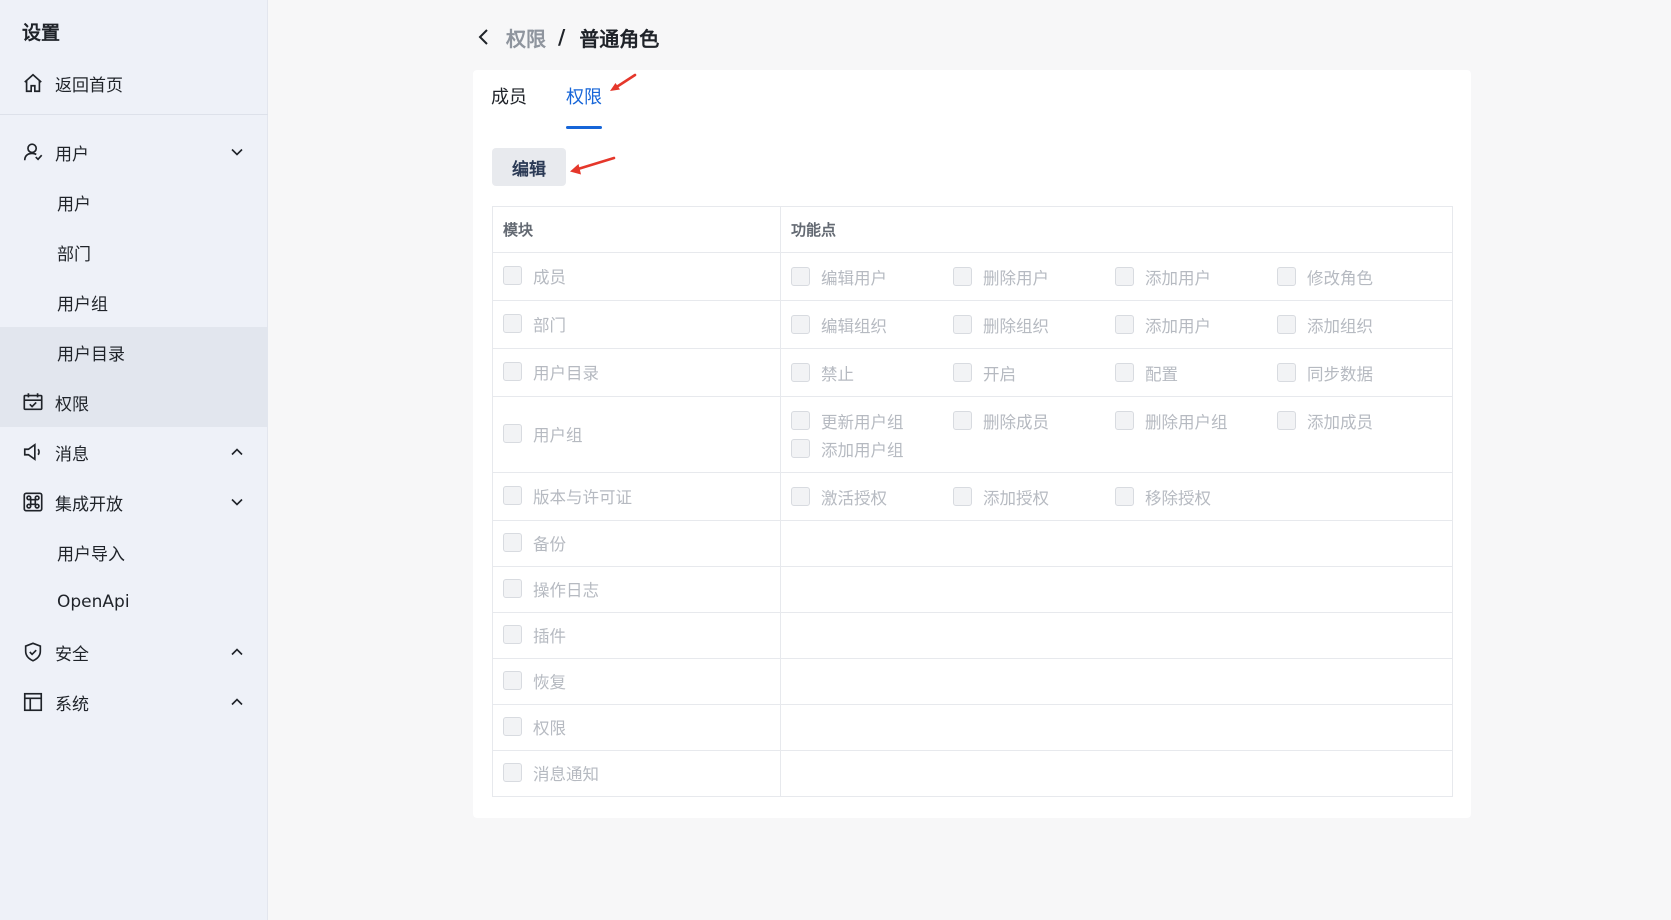 The image size is (1671, 920). Describe the element at coordinates (551, 773) in the screenshot. I see `module-checkbox-item: 消息通知` at that location.